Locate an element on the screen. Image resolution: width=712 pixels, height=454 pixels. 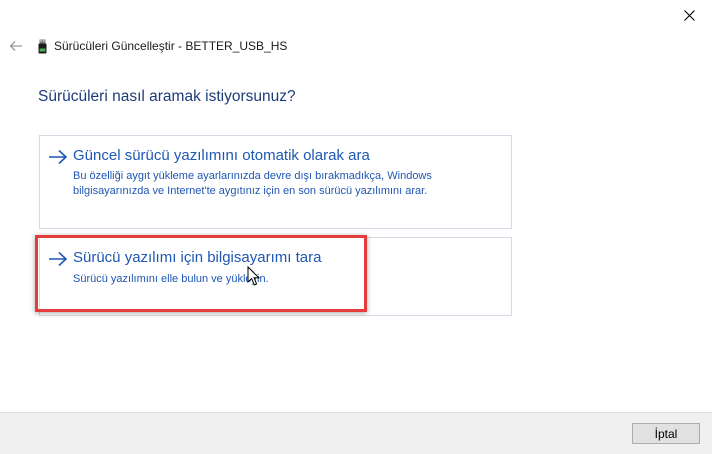
window-title-bar: Sürücüleri Güncelleştir - BETTER_USB_HS is located at coordinates (162, 46).